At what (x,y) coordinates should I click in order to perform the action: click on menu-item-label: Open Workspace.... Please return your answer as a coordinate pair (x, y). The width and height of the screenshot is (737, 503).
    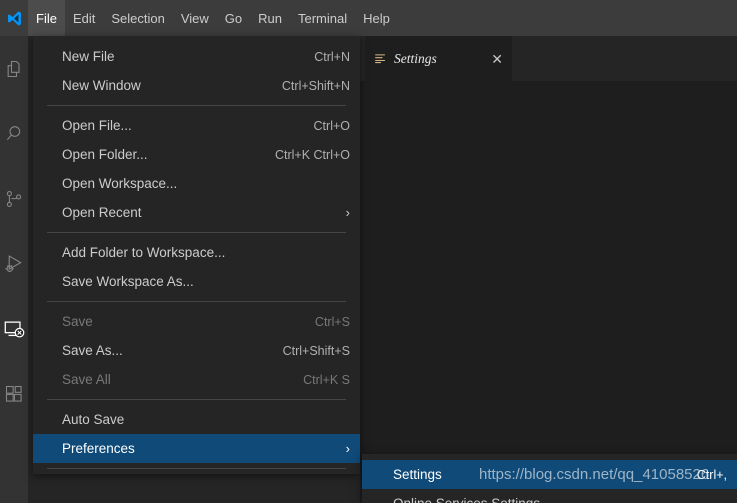
    Looking at the image, I should click on (120, 183).